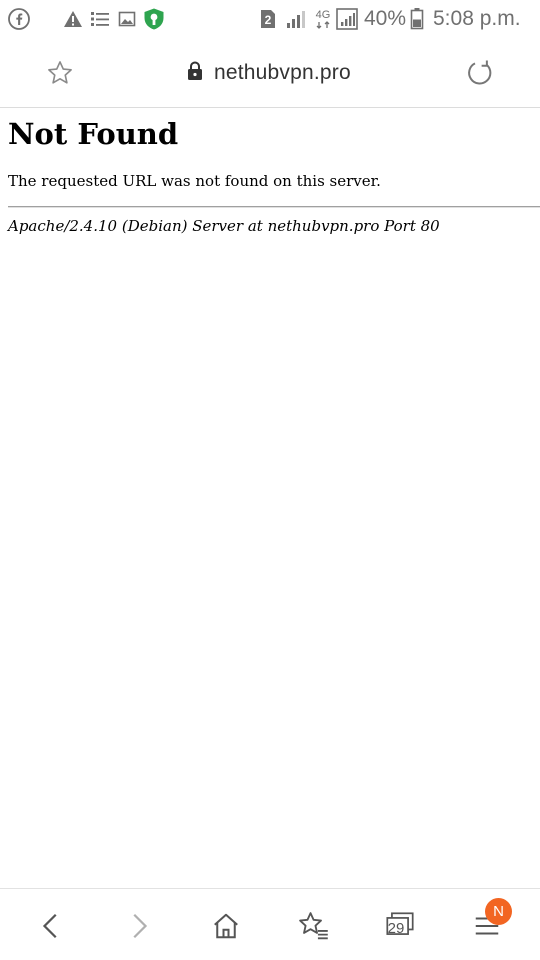 The height and width of the screenshot is (960, 540). What do you see at coordinates (480, 73) in the screenshot?
I see `reload-icon` at bounding box center [480, 73].